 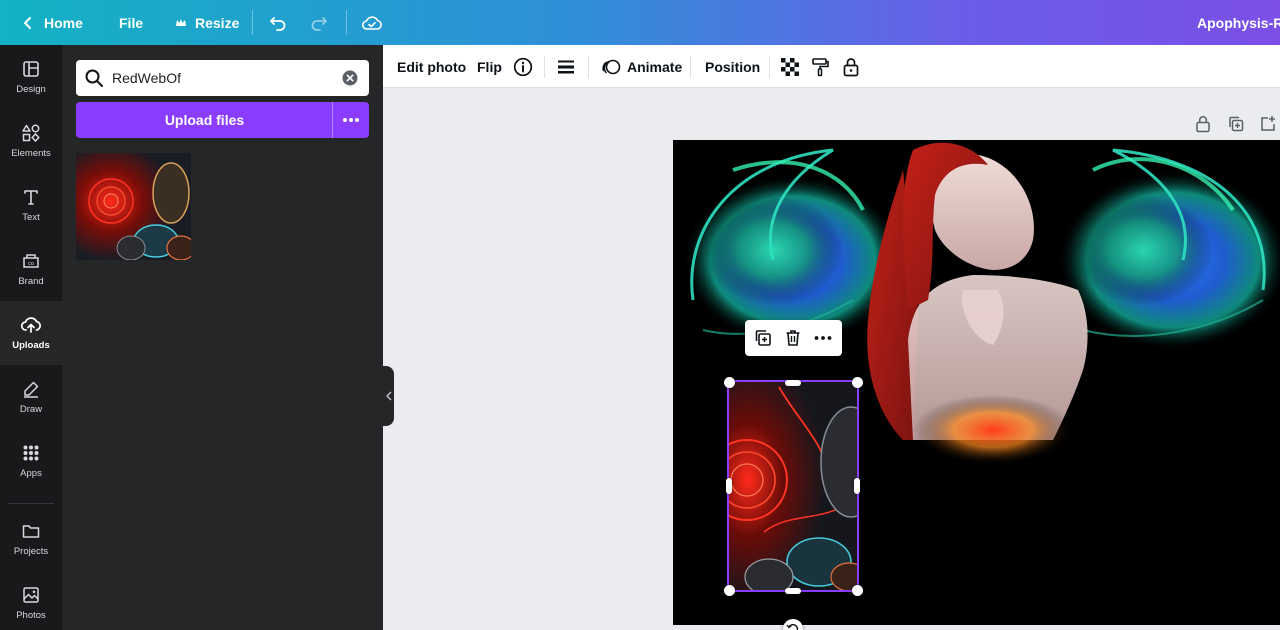 I want to click on add-page-icon, so click(x=1268, y=123).